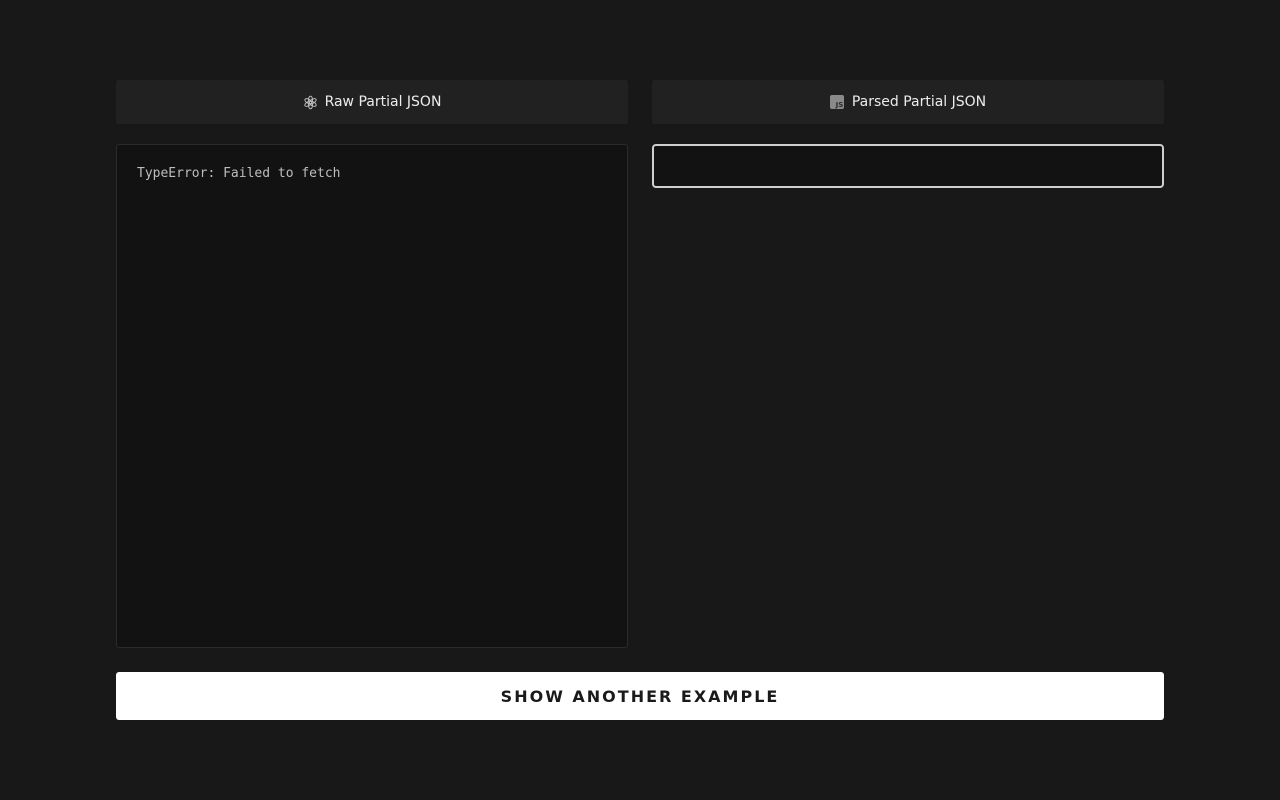  What do you see at coordinates (919, 102) in the screenshot?
I see `parsed-column-title: Parsed Partial JSON` at bounding box center [919, 102].